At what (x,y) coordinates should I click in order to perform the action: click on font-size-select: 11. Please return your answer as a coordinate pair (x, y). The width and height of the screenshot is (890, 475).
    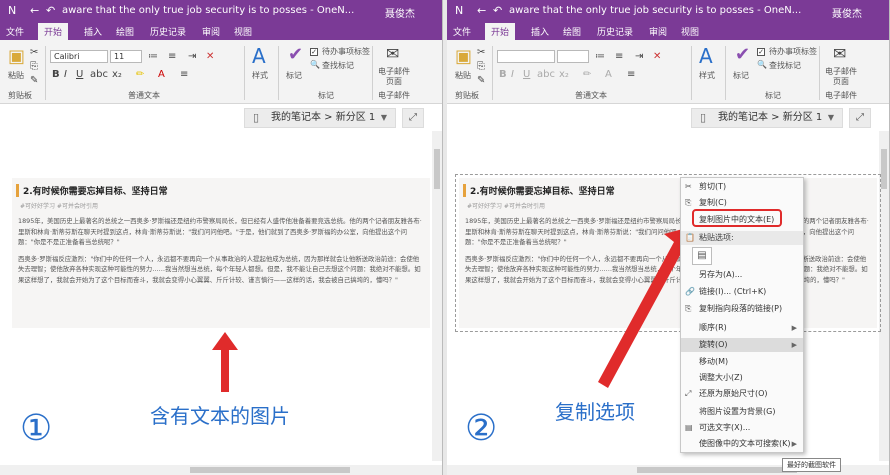
    Looking at the image, I should click on (126, 56).